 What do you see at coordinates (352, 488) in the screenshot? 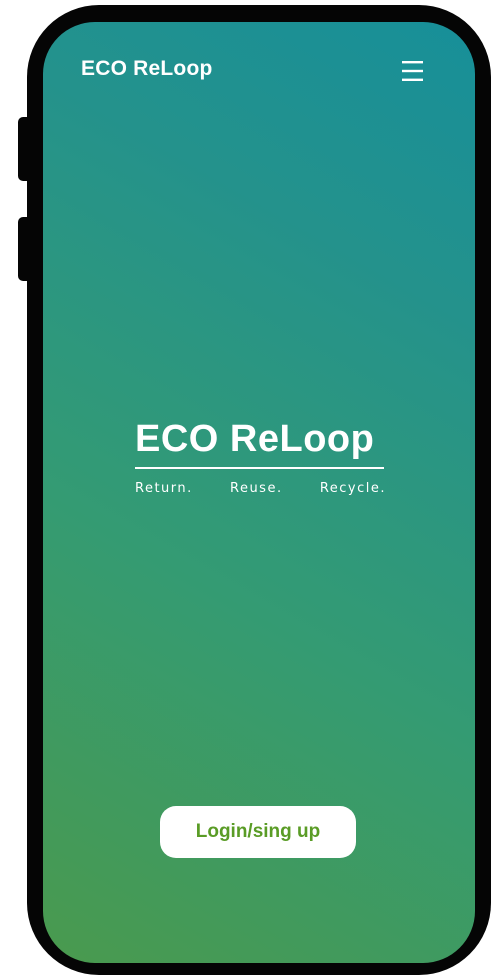
I see `tagline-recycle: Recycle.` at bounding box center [352, 488].